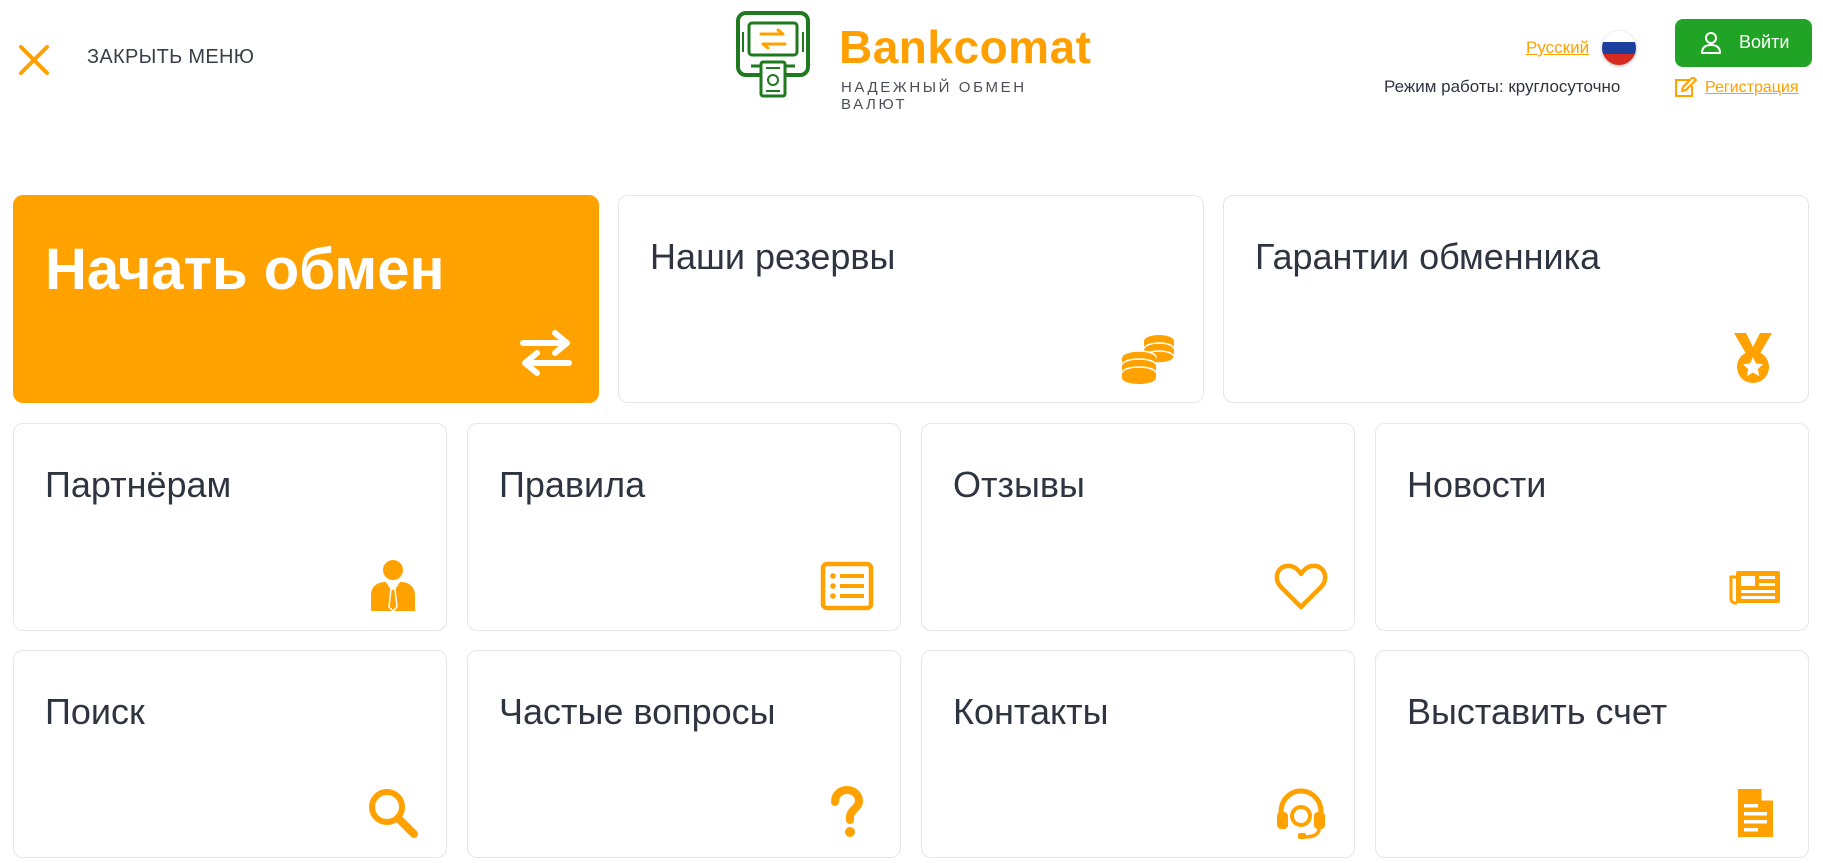 The image size is (1823, 863). I want to click on logo-tagline: НАДЕЖНЫЙ ОБМЕН ВАЛЮТ, so click(934, 96).